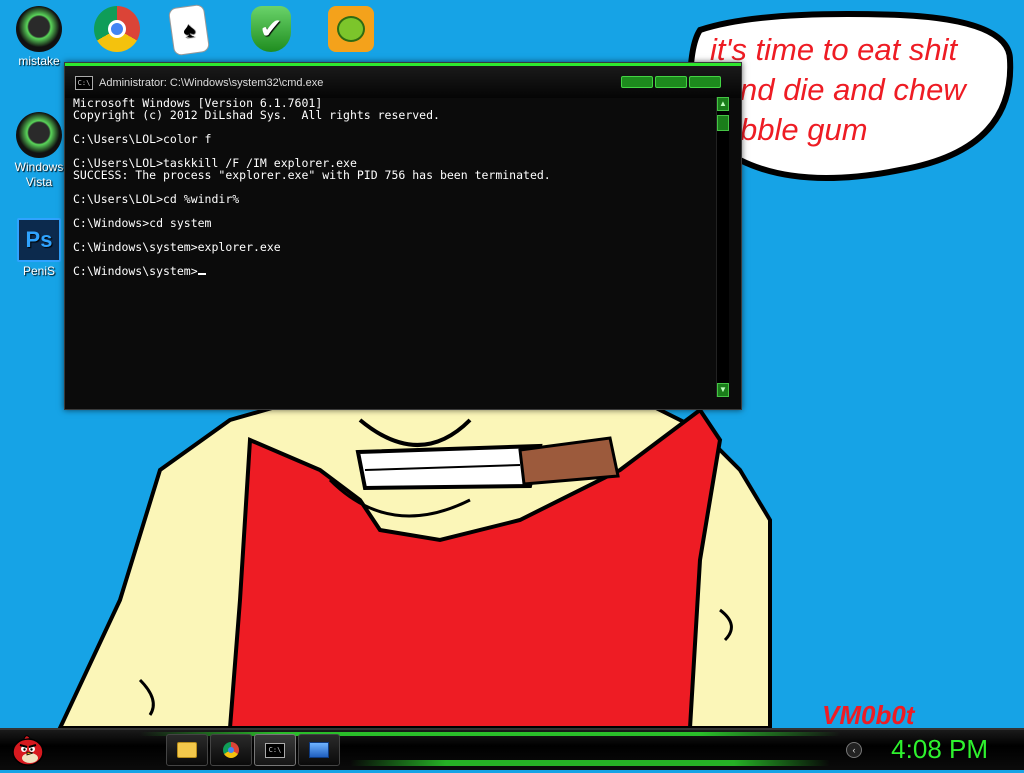 The height and width of the screenshot is (773, 1024). What do you see at coordinates (834, 49) in the screenshot?
I see `speech-line-1: it's time to eat shit` at bounding box center [834, 49].